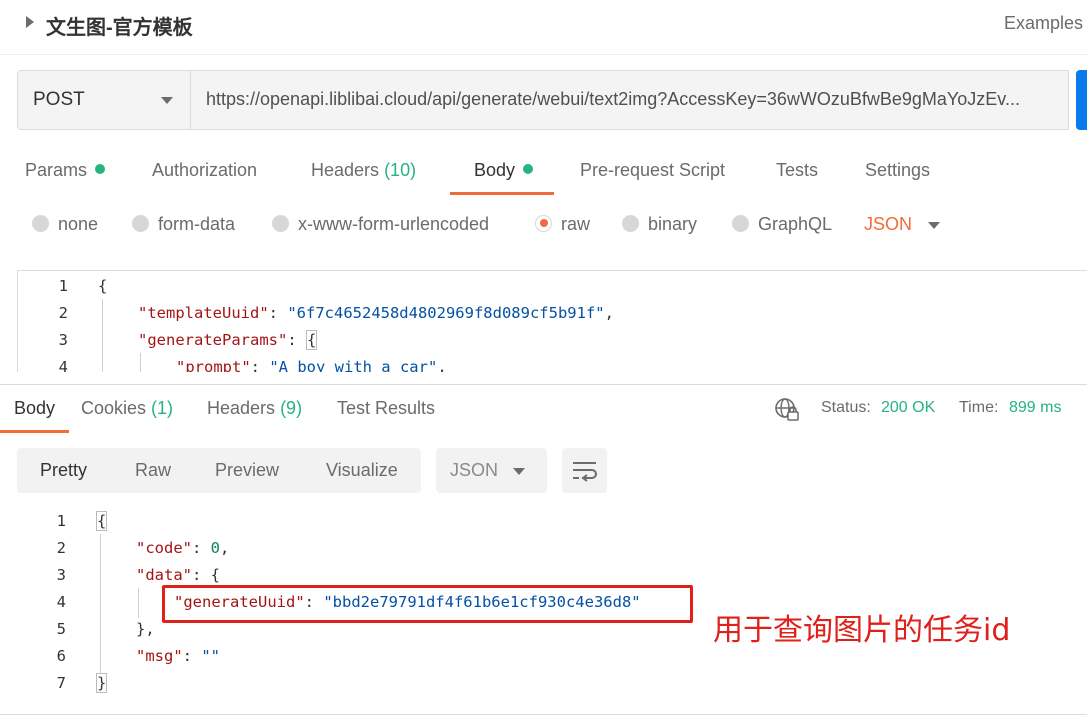 The width and height of the screenshot is (1087, 720). What do you see at coordinates (394, 224) in the screenshot?
I see `radio-urlencoded-label: x-www-form-urlencoded` at bounding box center [394, 224].